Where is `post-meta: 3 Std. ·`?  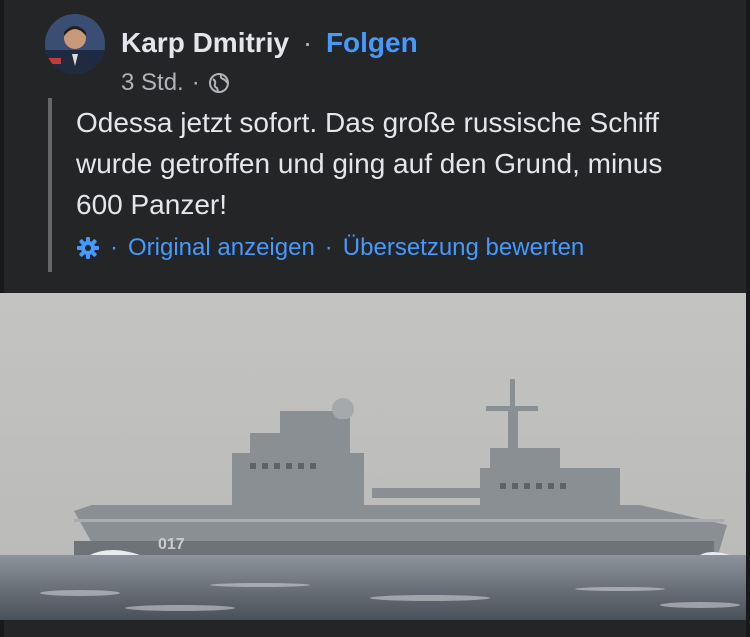 post-meta: 3 Std. · is located at coordinates (175, 83).